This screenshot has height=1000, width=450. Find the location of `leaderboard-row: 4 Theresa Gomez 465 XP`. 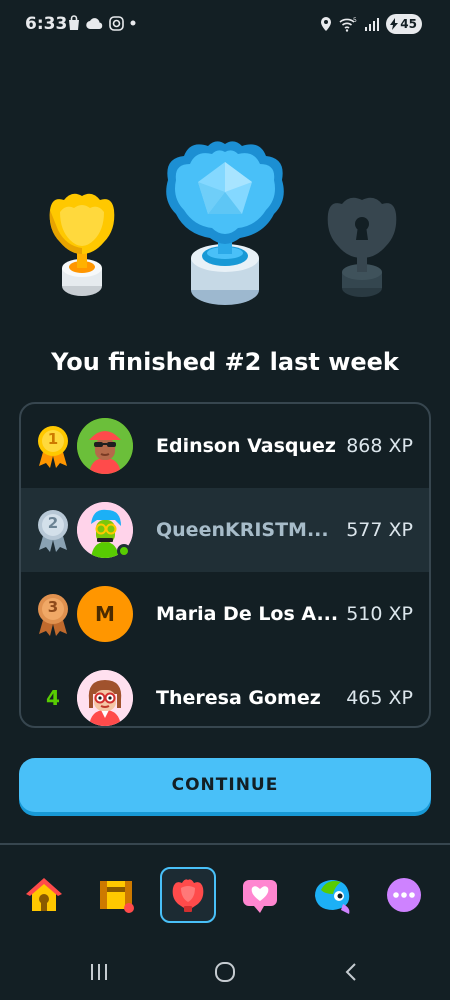

leaderboard-row: 4 Theresa Gomez 465 XP is located at coordinates (225, 691).